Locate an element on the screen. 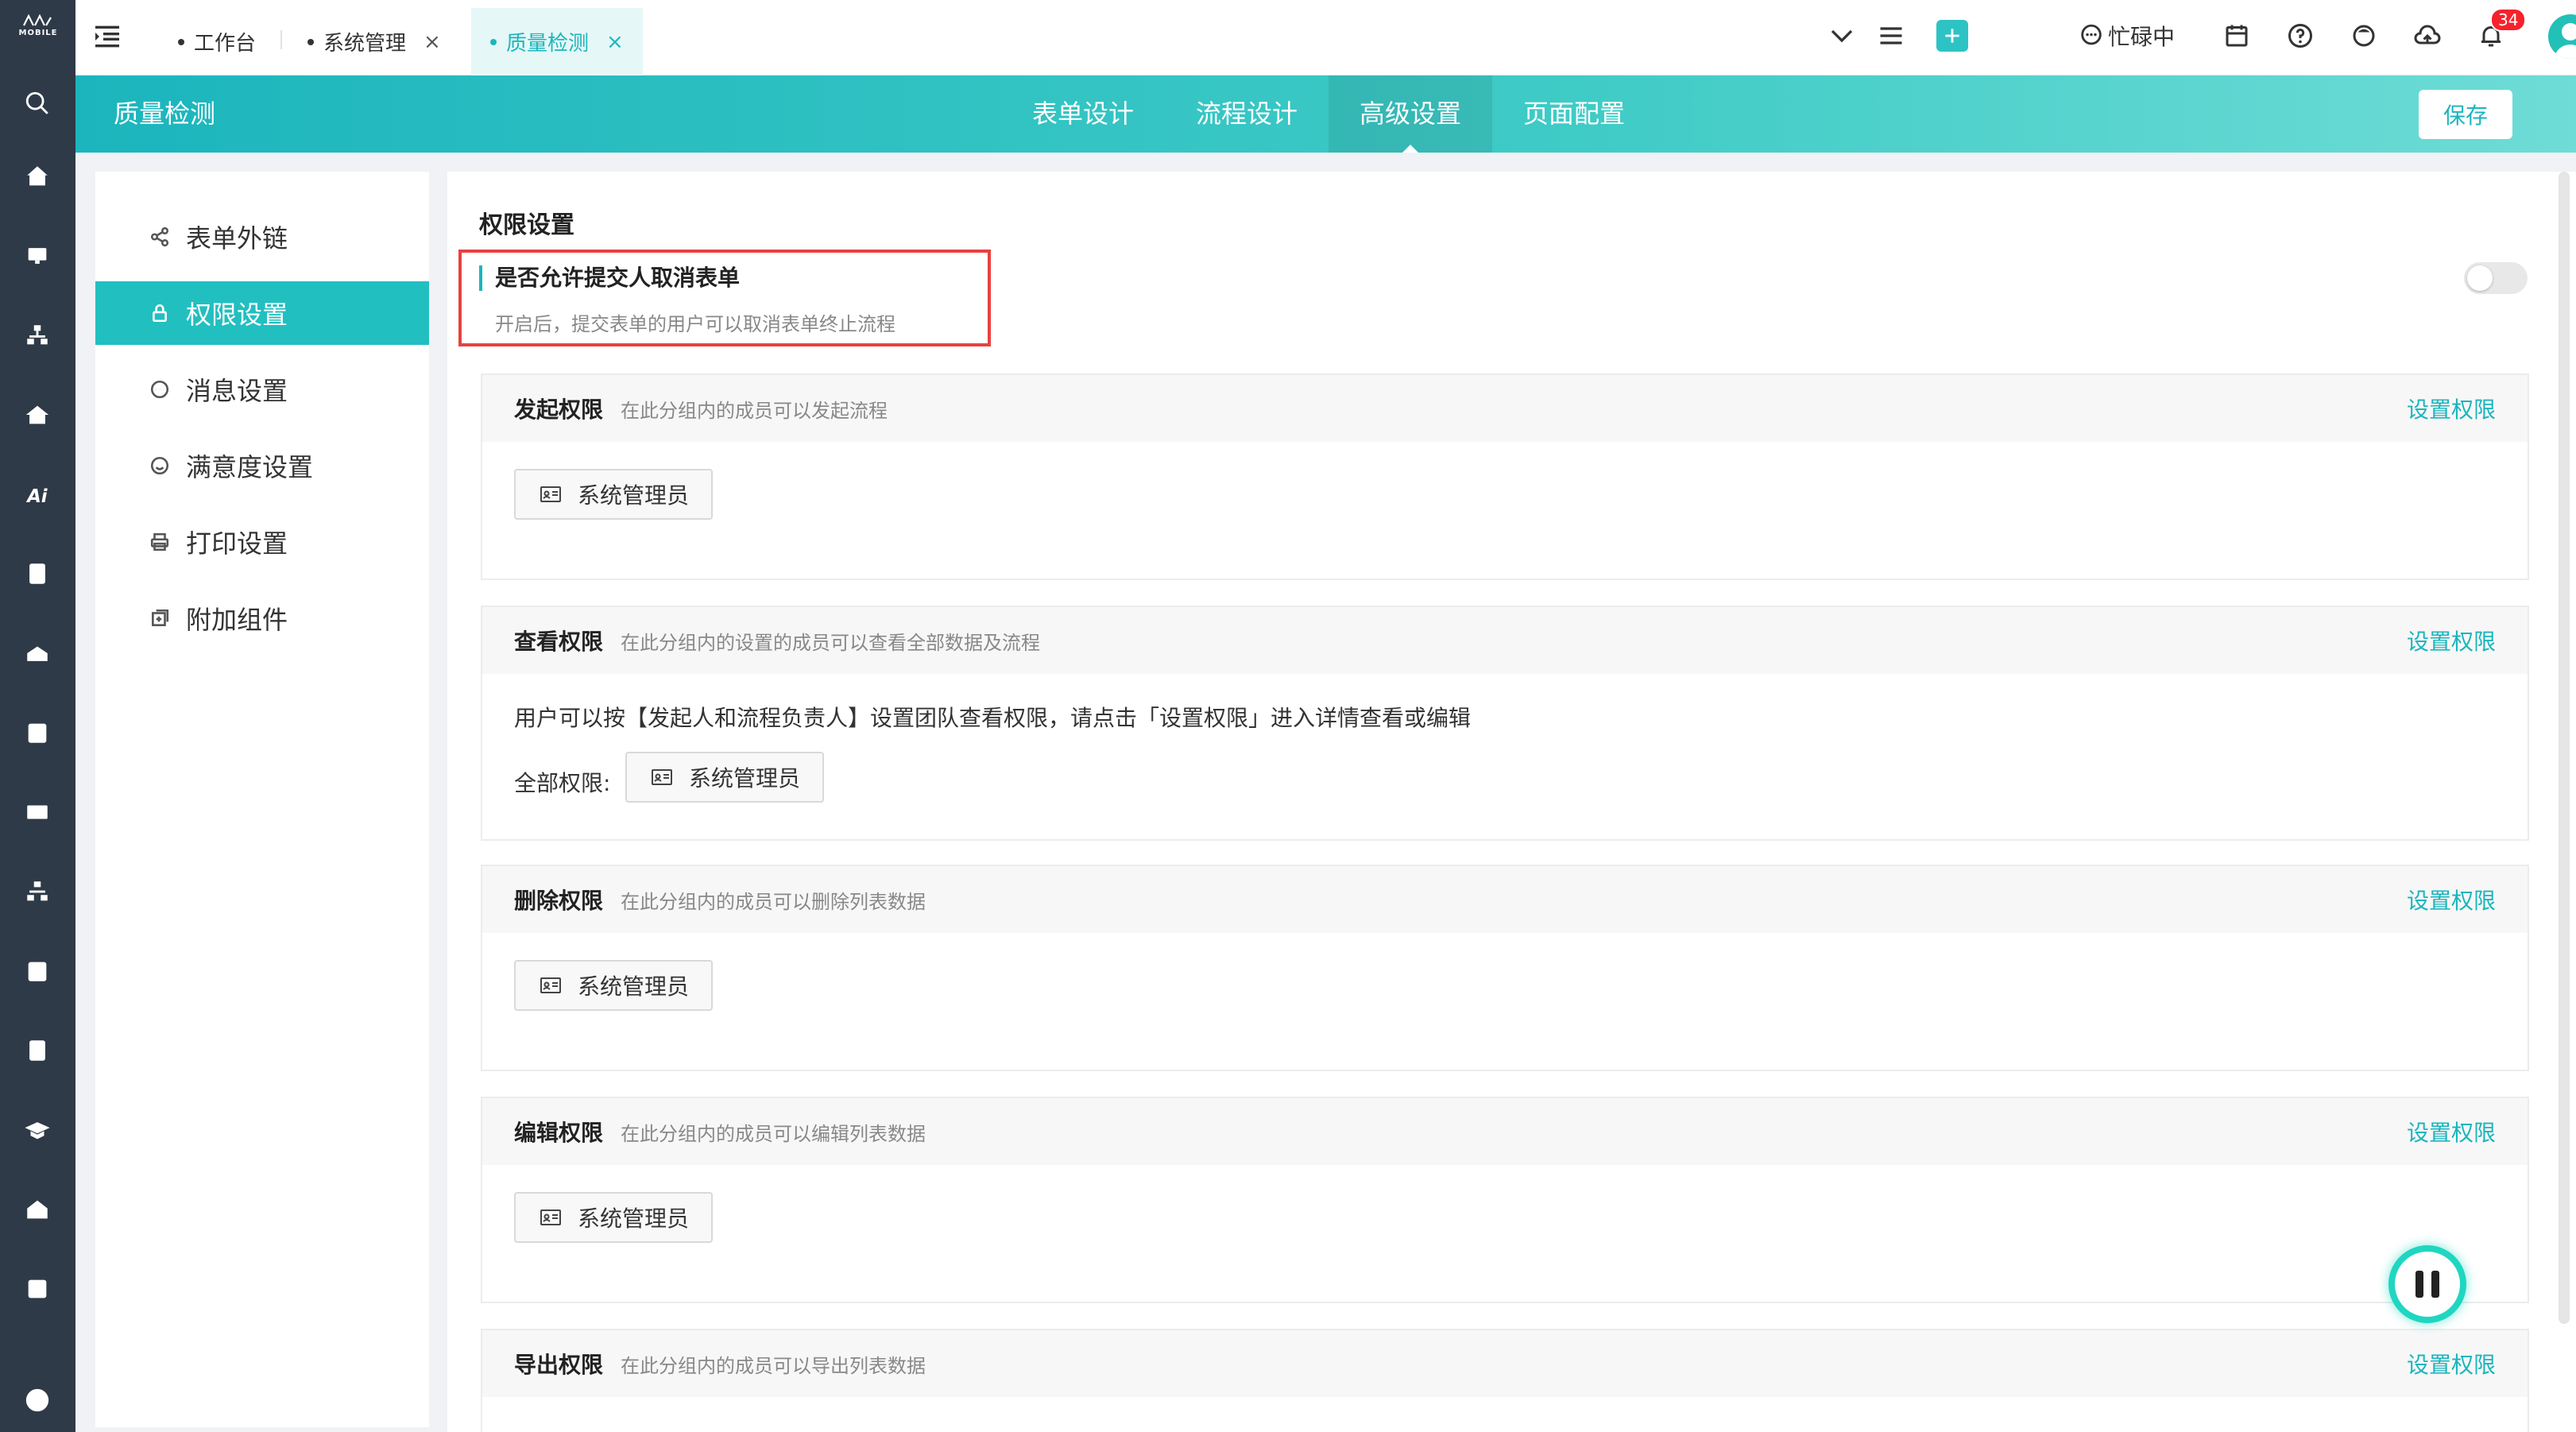  card-title: 编辑权限 is located at coordinates (559, 1133).